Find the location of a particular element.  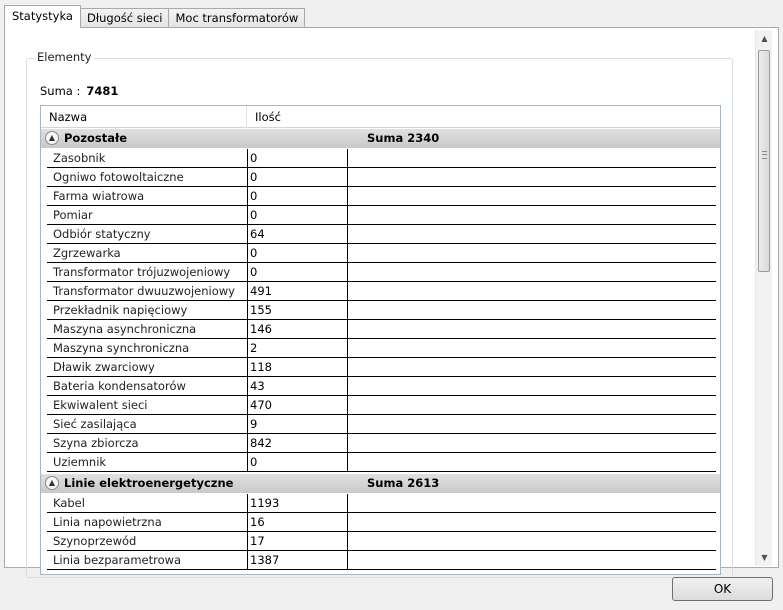

tab-dlugosc-sieci: Długość sieci is located at coordinates (124, 18).